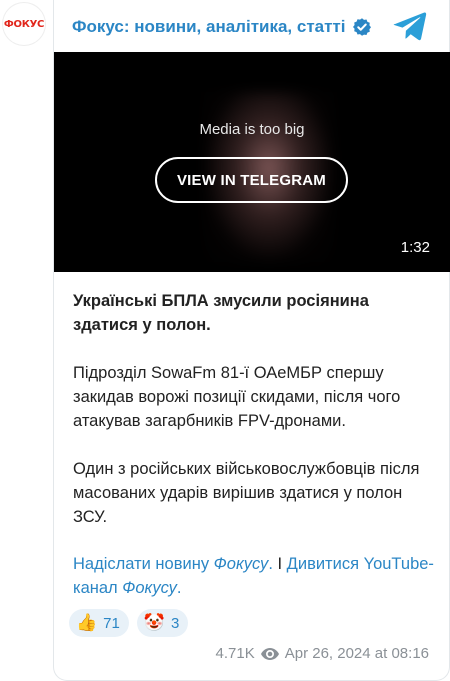 Image resolution: width=450 pixels, height=681 pixels. What do you see at coordinates (99, 623) in the screenshot?
I see `reaction-thumbs-up: 👍 71` at bounding box center [99, 623].